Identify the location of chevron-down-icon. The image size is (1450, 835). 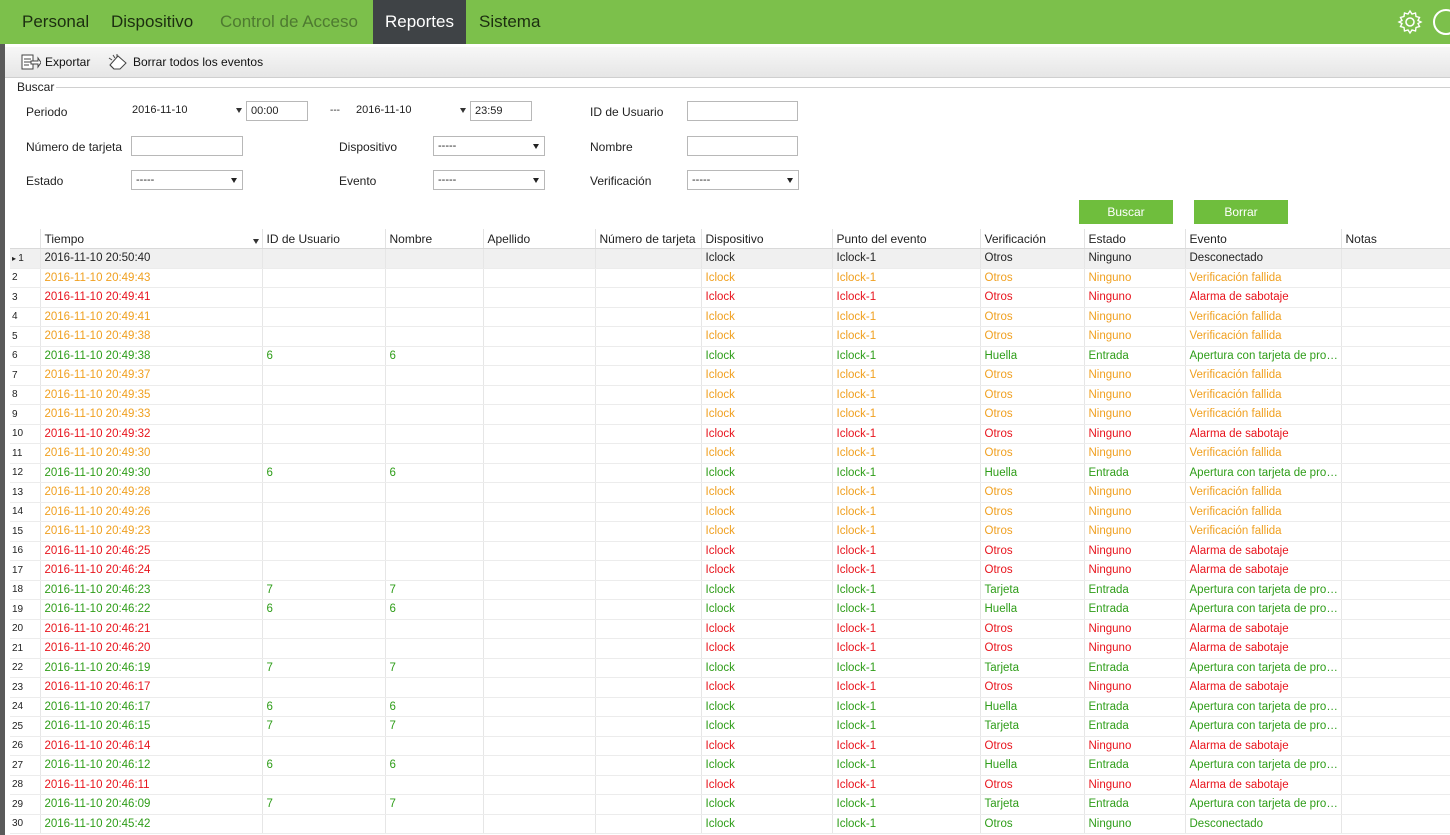
(536, 180).